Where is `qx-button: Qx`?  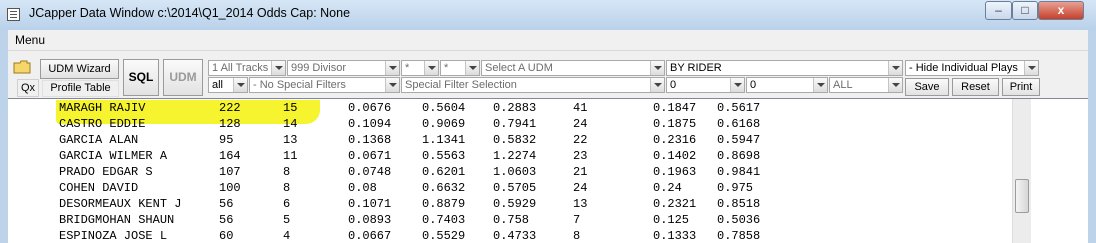
qx-button: Qx is located at coordinates (28, 88).